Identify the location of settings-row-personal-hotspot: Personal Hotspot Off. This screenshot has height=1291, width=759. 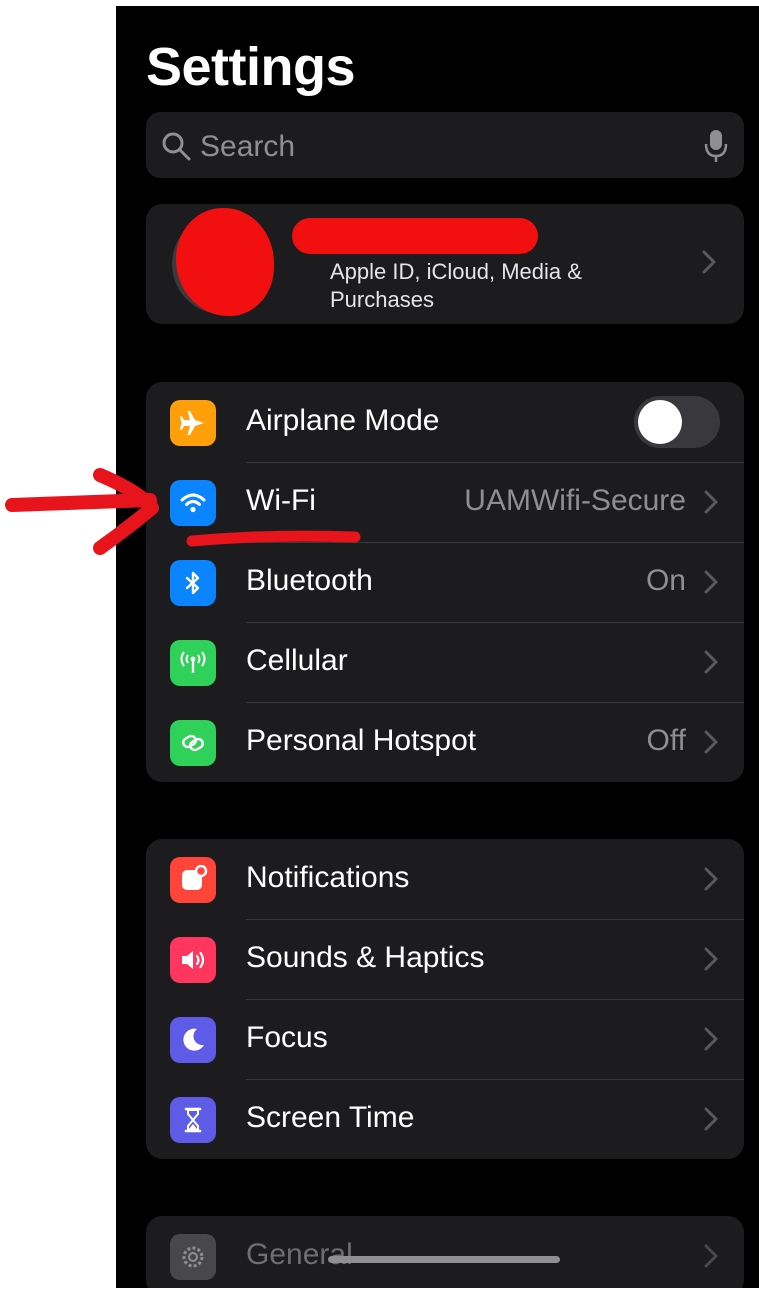
(445, 742).